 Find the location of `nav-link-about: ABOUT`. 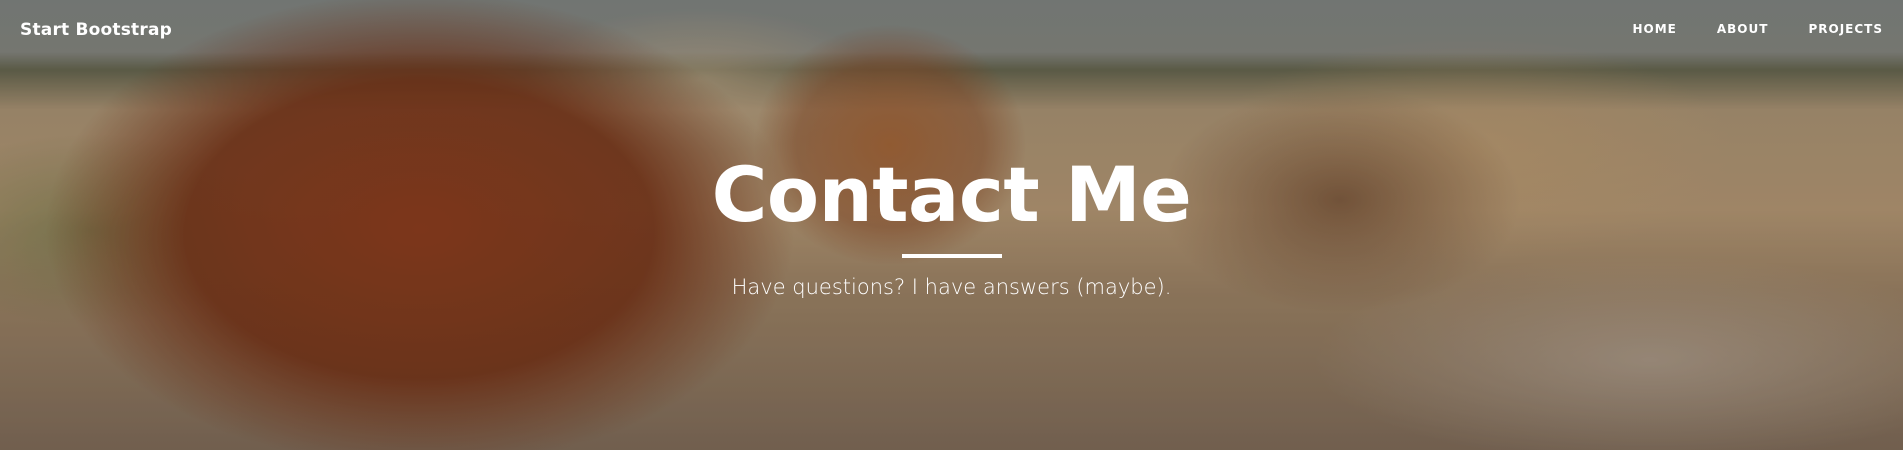

nav-link-about: ABOUT is located at coordinates (1723, 29).